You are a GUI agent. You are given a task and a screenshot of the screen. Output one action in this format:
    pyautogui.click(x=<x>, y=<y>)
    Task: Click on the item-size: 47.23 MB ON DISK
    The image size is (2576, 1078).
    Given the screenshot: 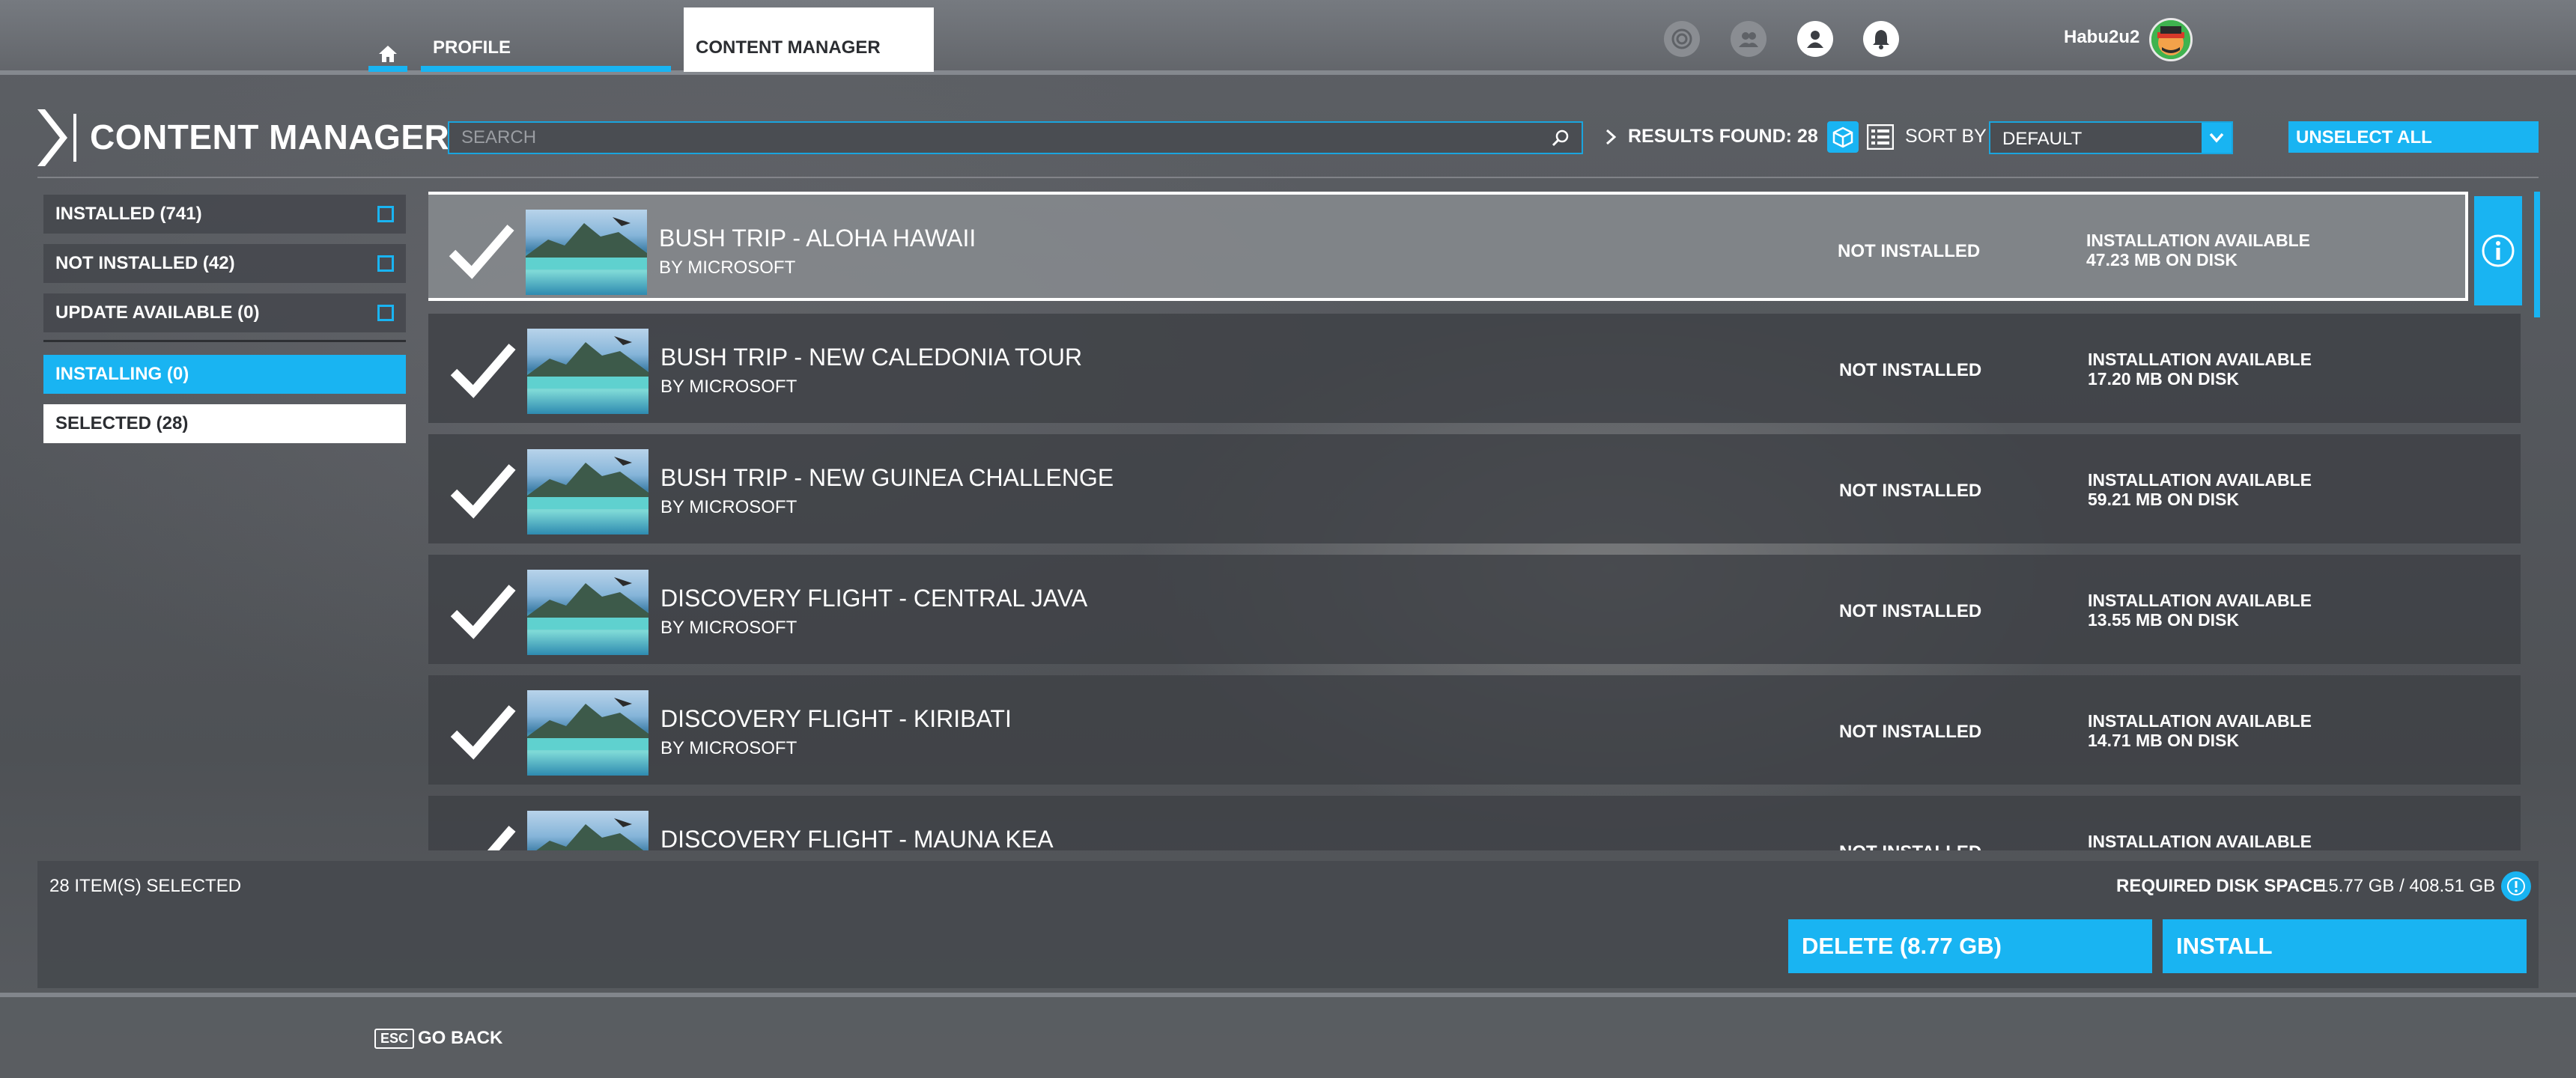 What is the action you would take?
    pyautogui.click(x=2162, y=260)
    